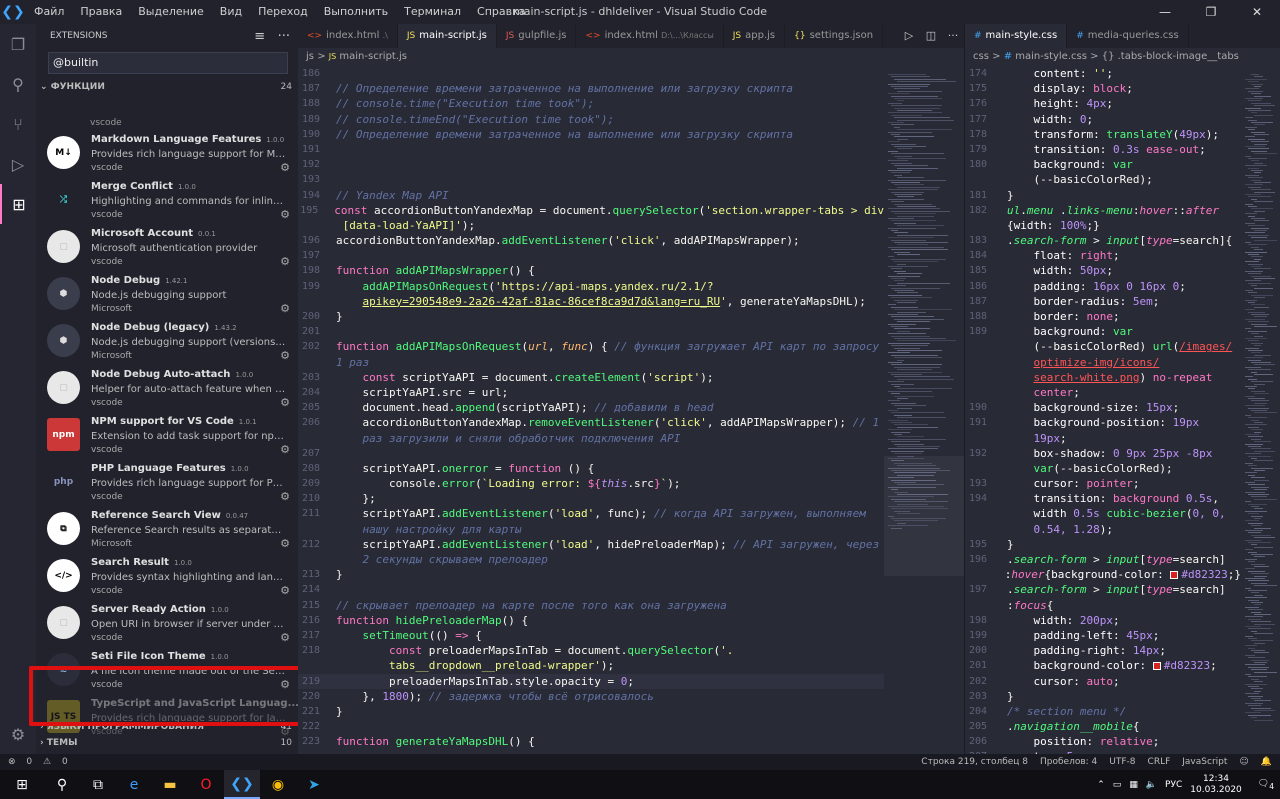 Image resolution: width=1280 pixels, height=799 pixels. Describe the element at coordinates (134, 784) in the screenshot. I see `edge-icon: e` at that location.